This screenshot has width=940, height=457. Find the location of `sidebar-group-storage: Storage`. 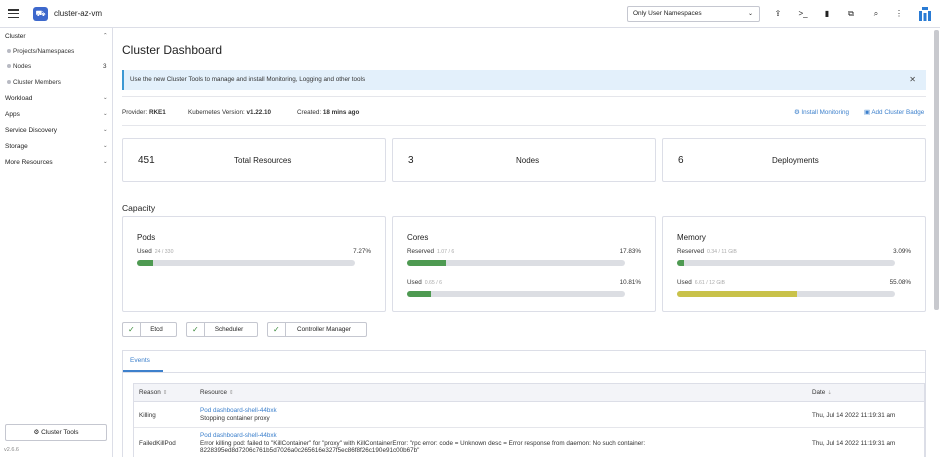

sidebar-group-storage: Storage is located at coordinates (16, 146).